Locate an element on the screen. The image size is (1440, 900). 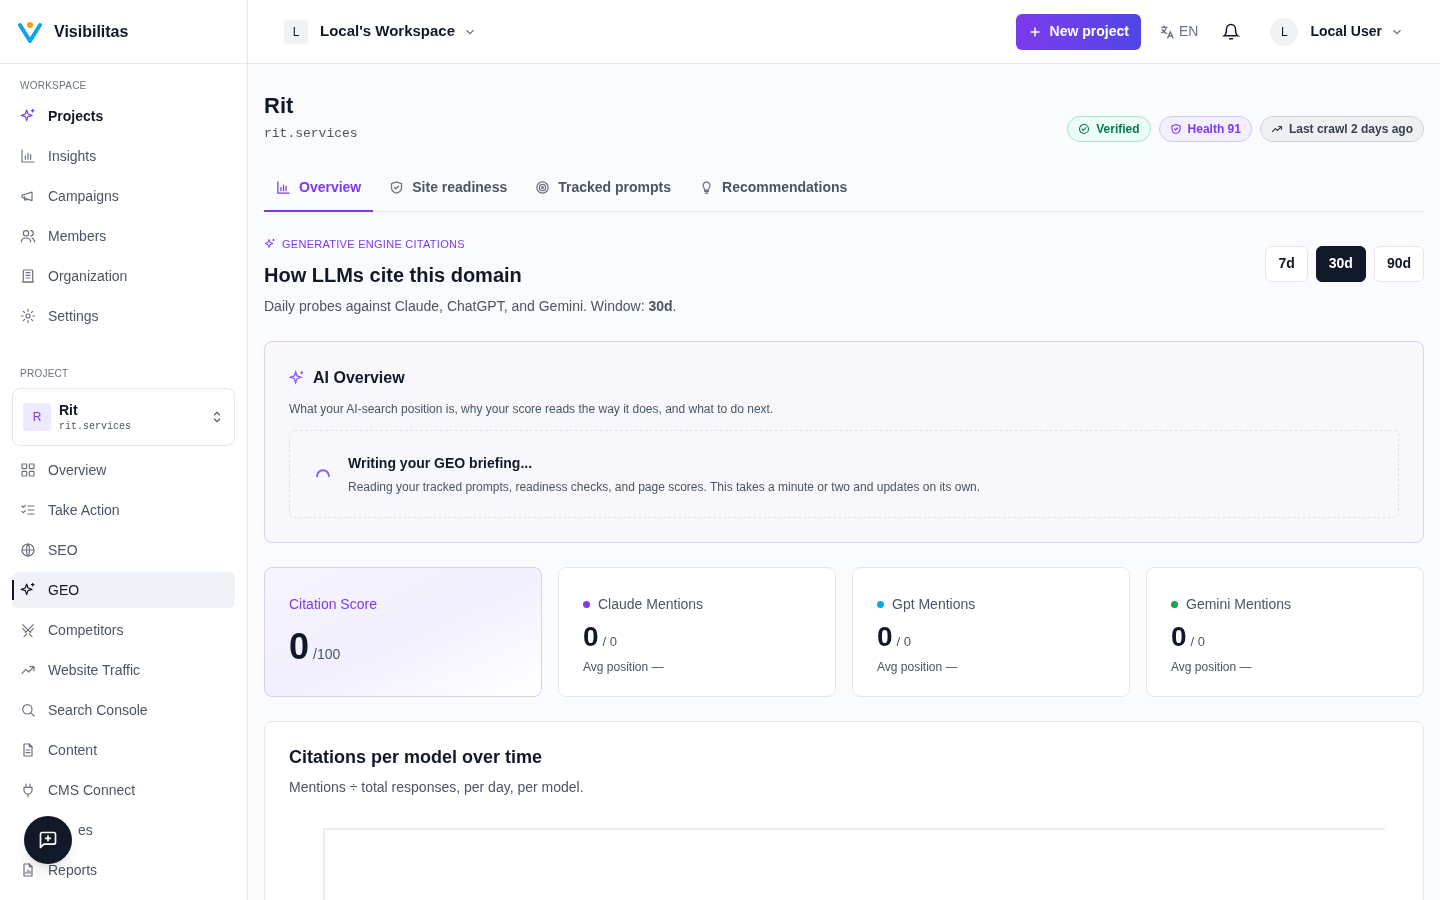
nav-item: Organization is located at coordinates (123, 276).